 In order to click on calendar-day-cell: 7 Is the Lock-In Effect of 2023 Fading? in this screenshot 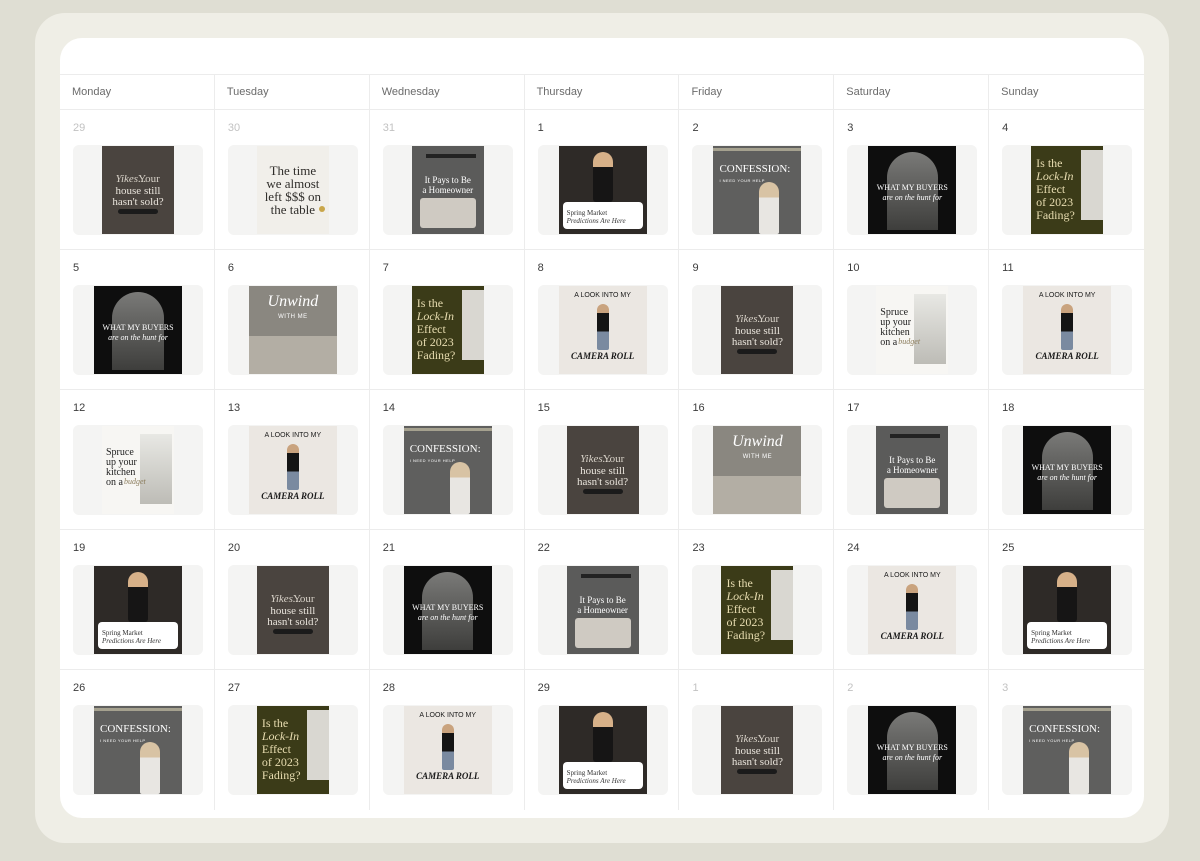, I will do `click(447, 319)`.